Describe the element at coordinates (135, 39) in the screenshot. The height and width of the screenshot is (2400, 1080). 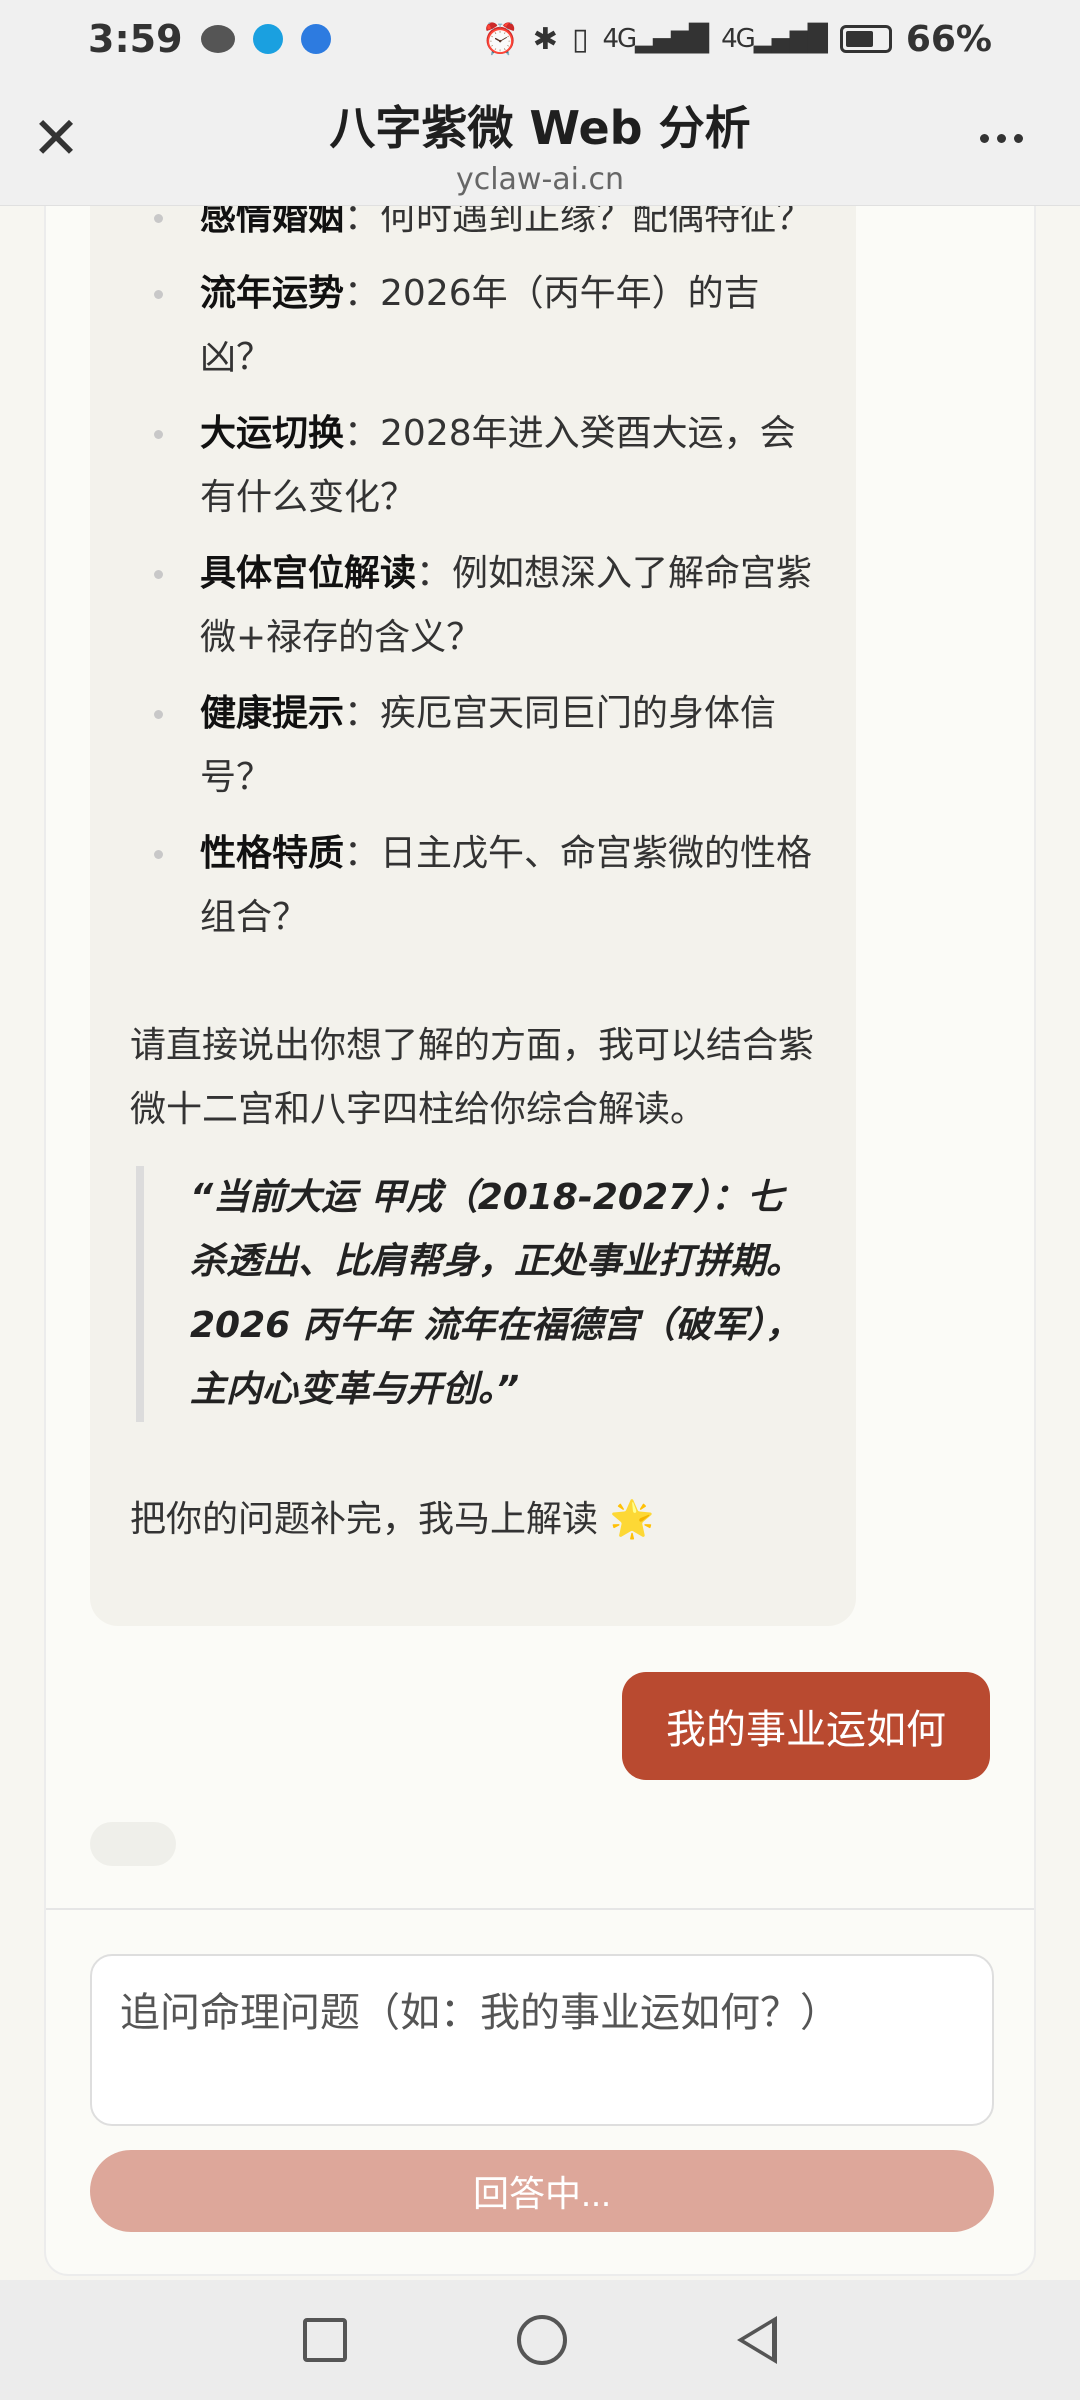
I see `status-time: 3:59` at that location.